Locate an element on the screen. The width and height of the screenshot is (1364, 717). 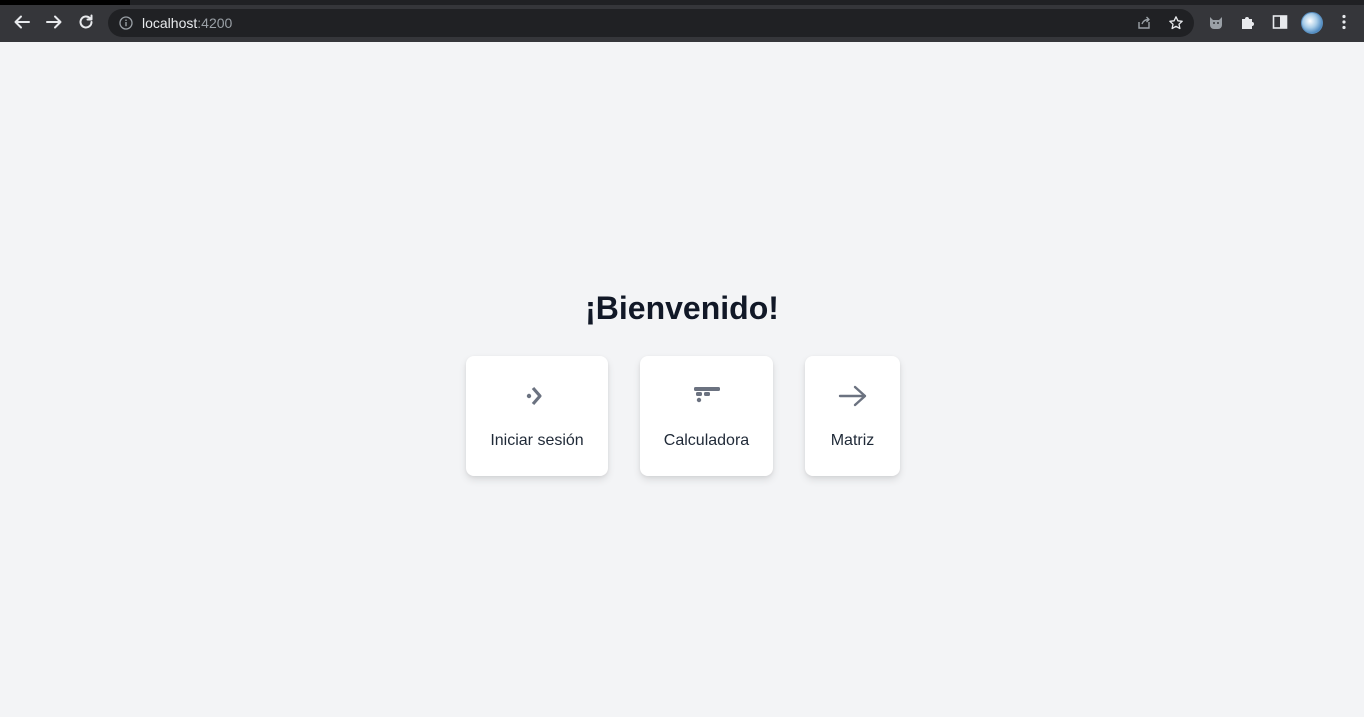
cat-extension-icon is located at coordinates (1216, 22).